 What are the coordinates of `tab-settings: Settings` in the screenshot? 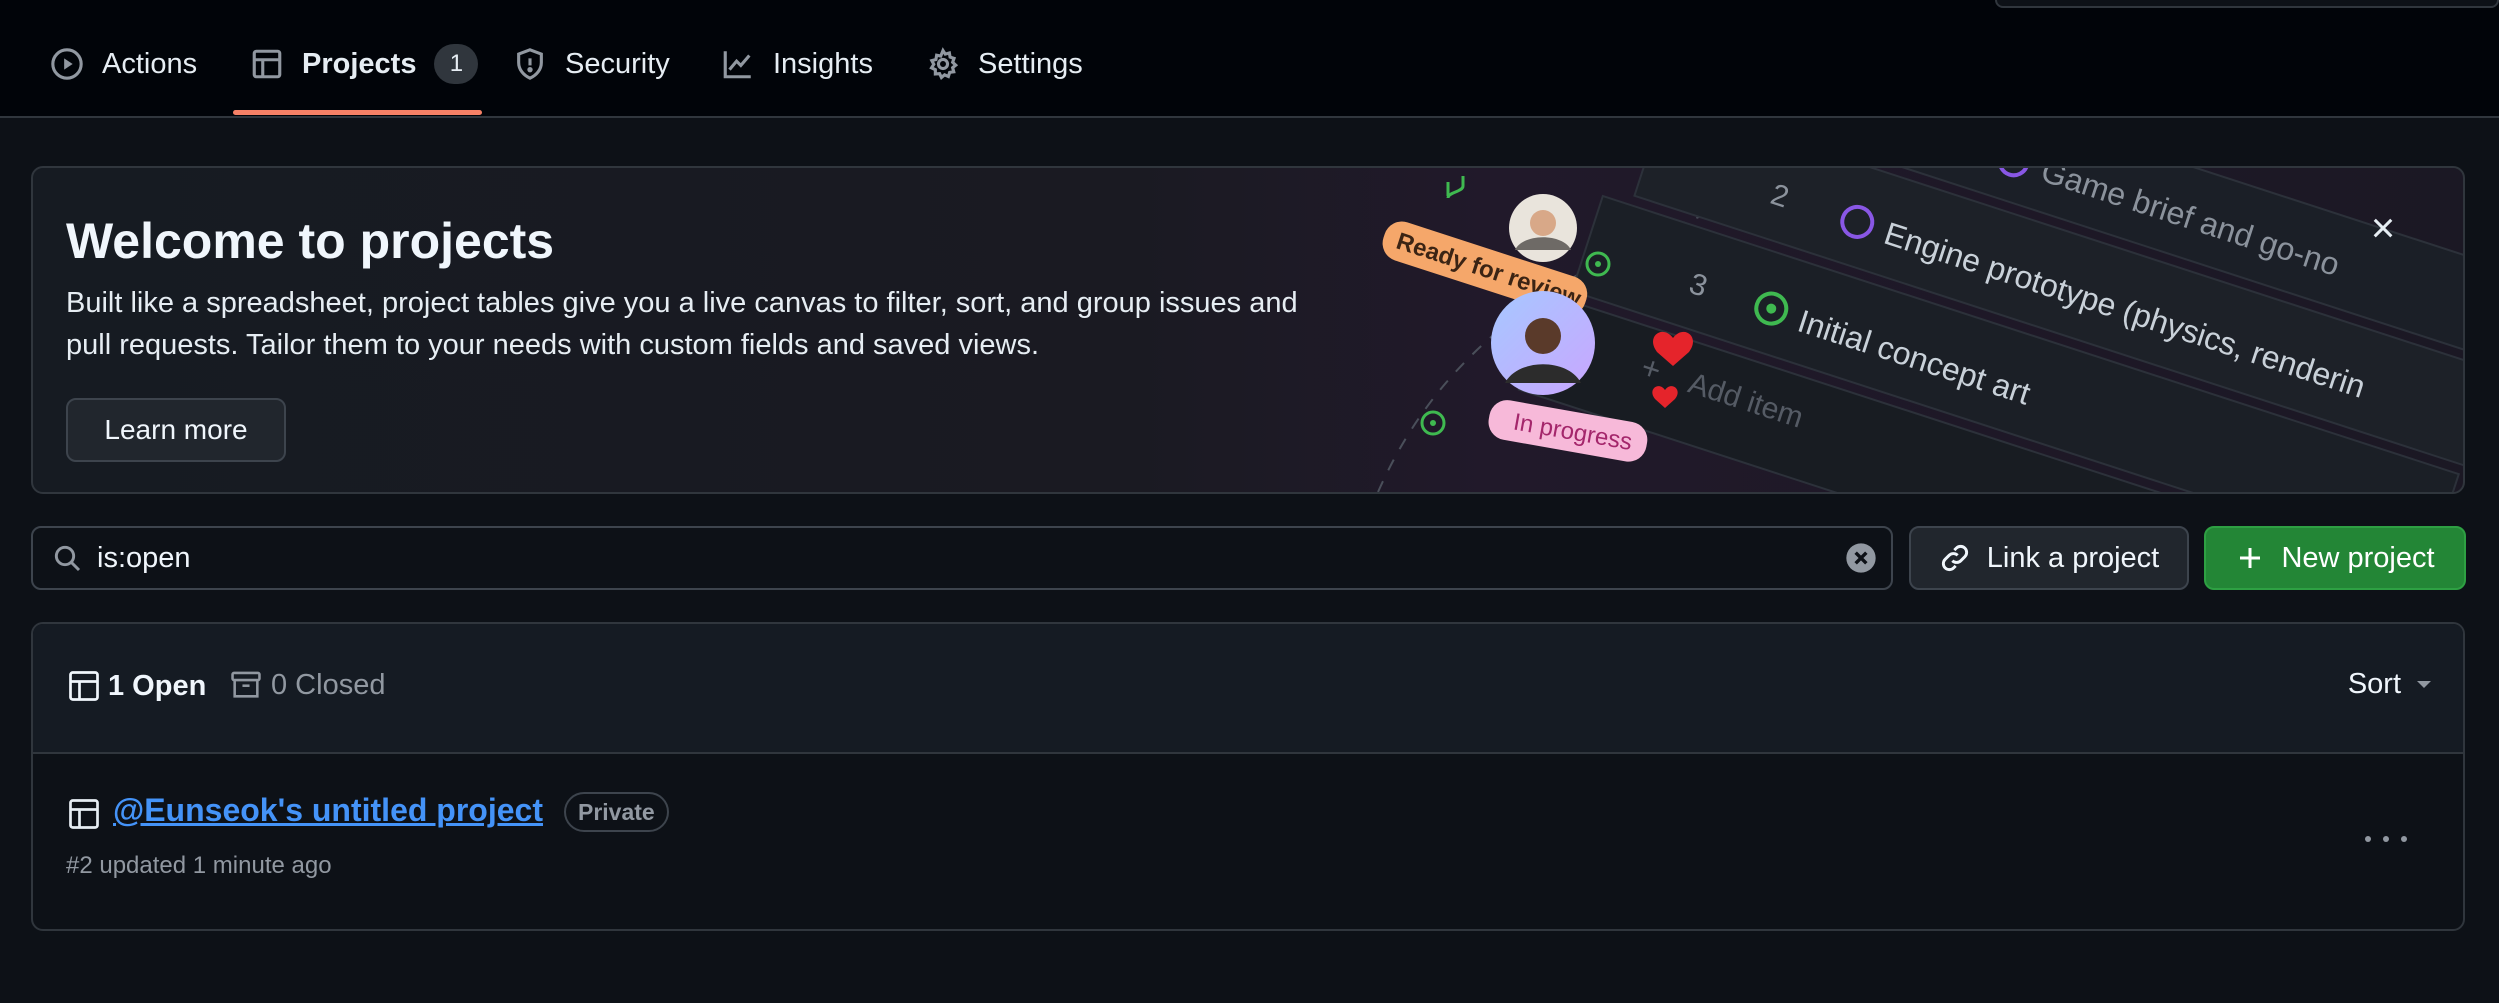 It's located at (1004, 64).